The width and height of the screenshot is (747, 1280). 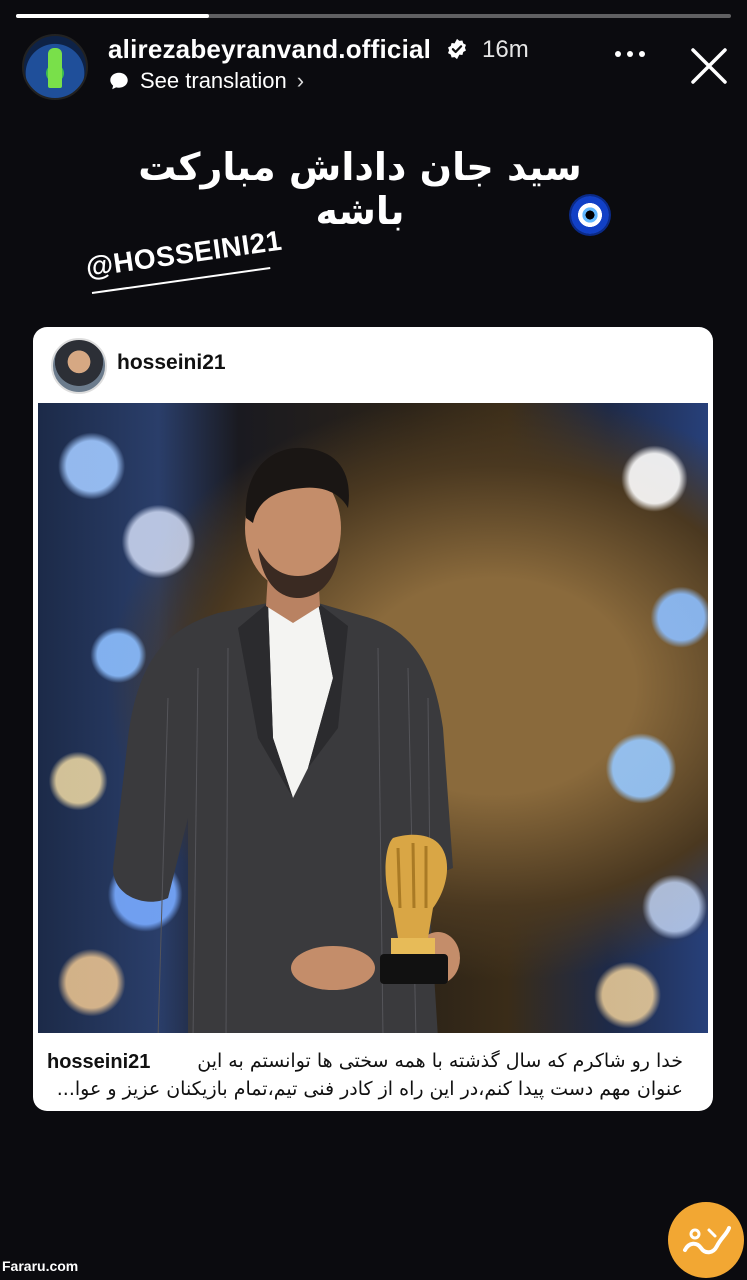 What do you see at coordinates (184, 254) in the screenshot?
I see `mention-sticker: @HOSSEINI21` at bounding box center [184, 254].